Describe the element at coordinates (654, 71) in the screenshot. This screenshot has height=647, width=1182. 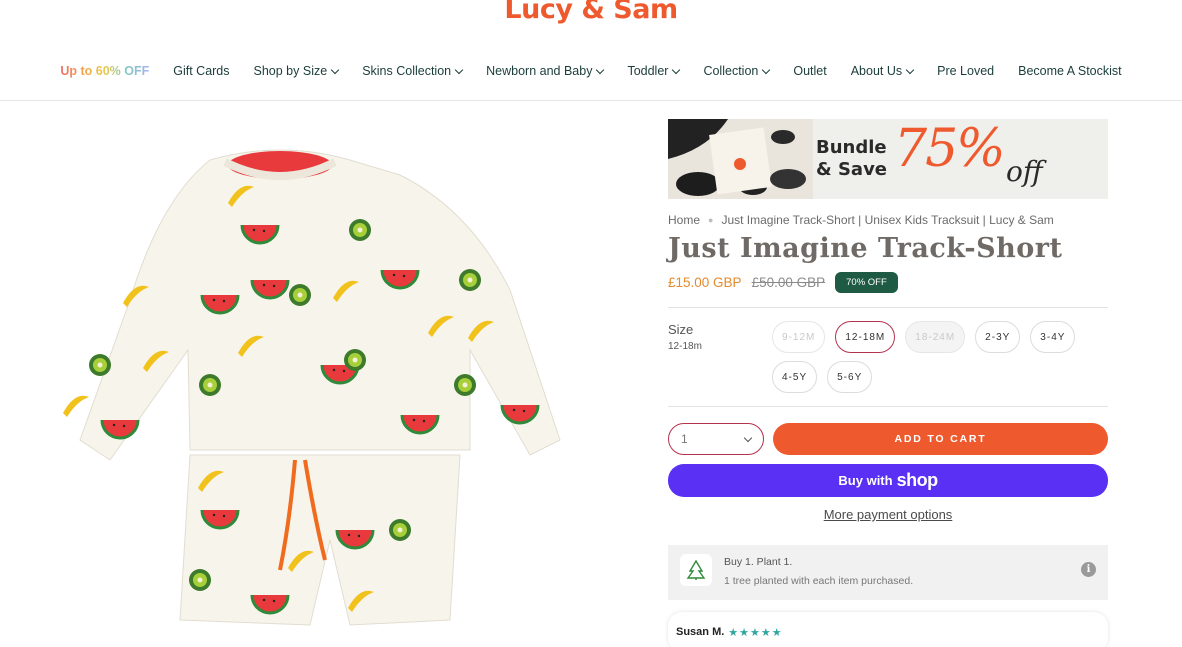
I see `nav-item-toddler: Toddler` at that location.